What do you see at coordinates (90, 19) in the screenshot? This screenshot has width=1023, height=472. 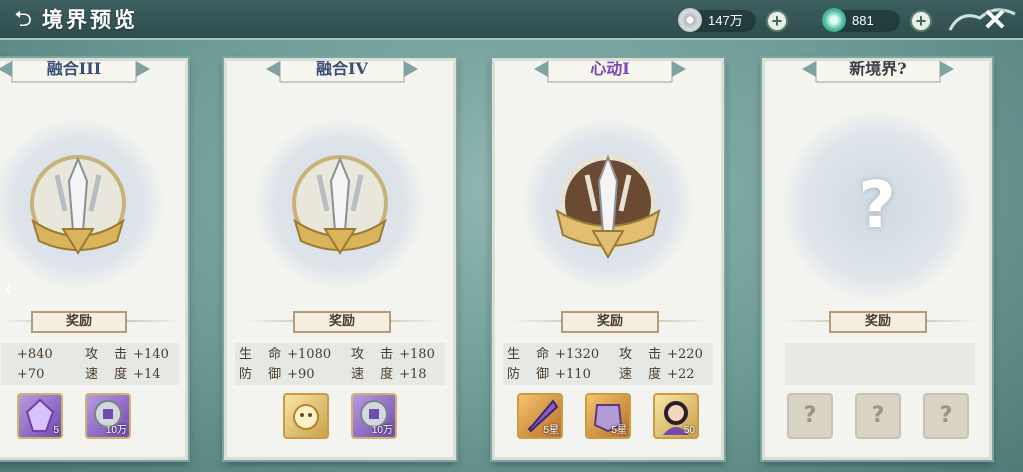 I see `page-title: 境界预览` at bounding box center [90, 19].